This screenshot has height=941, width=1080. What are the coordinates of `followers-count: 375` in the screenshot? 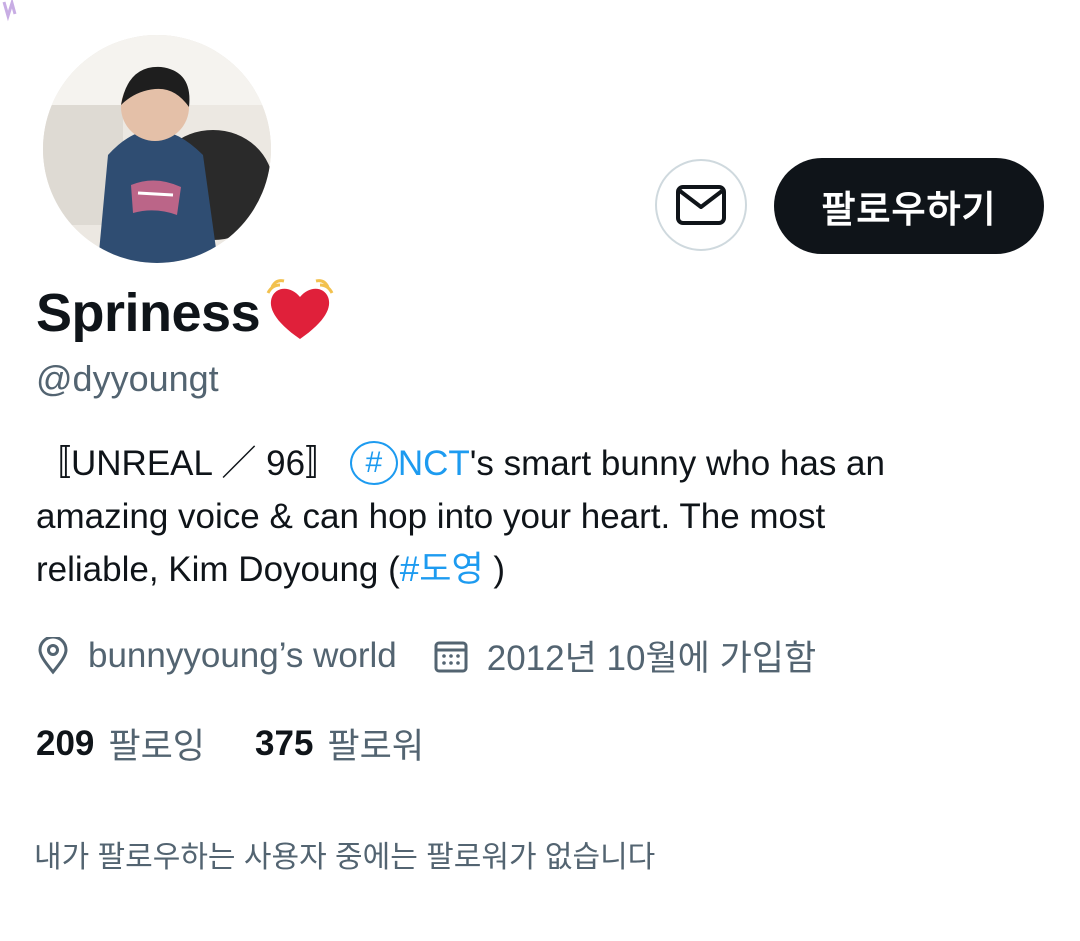 It's located at (284, 743).